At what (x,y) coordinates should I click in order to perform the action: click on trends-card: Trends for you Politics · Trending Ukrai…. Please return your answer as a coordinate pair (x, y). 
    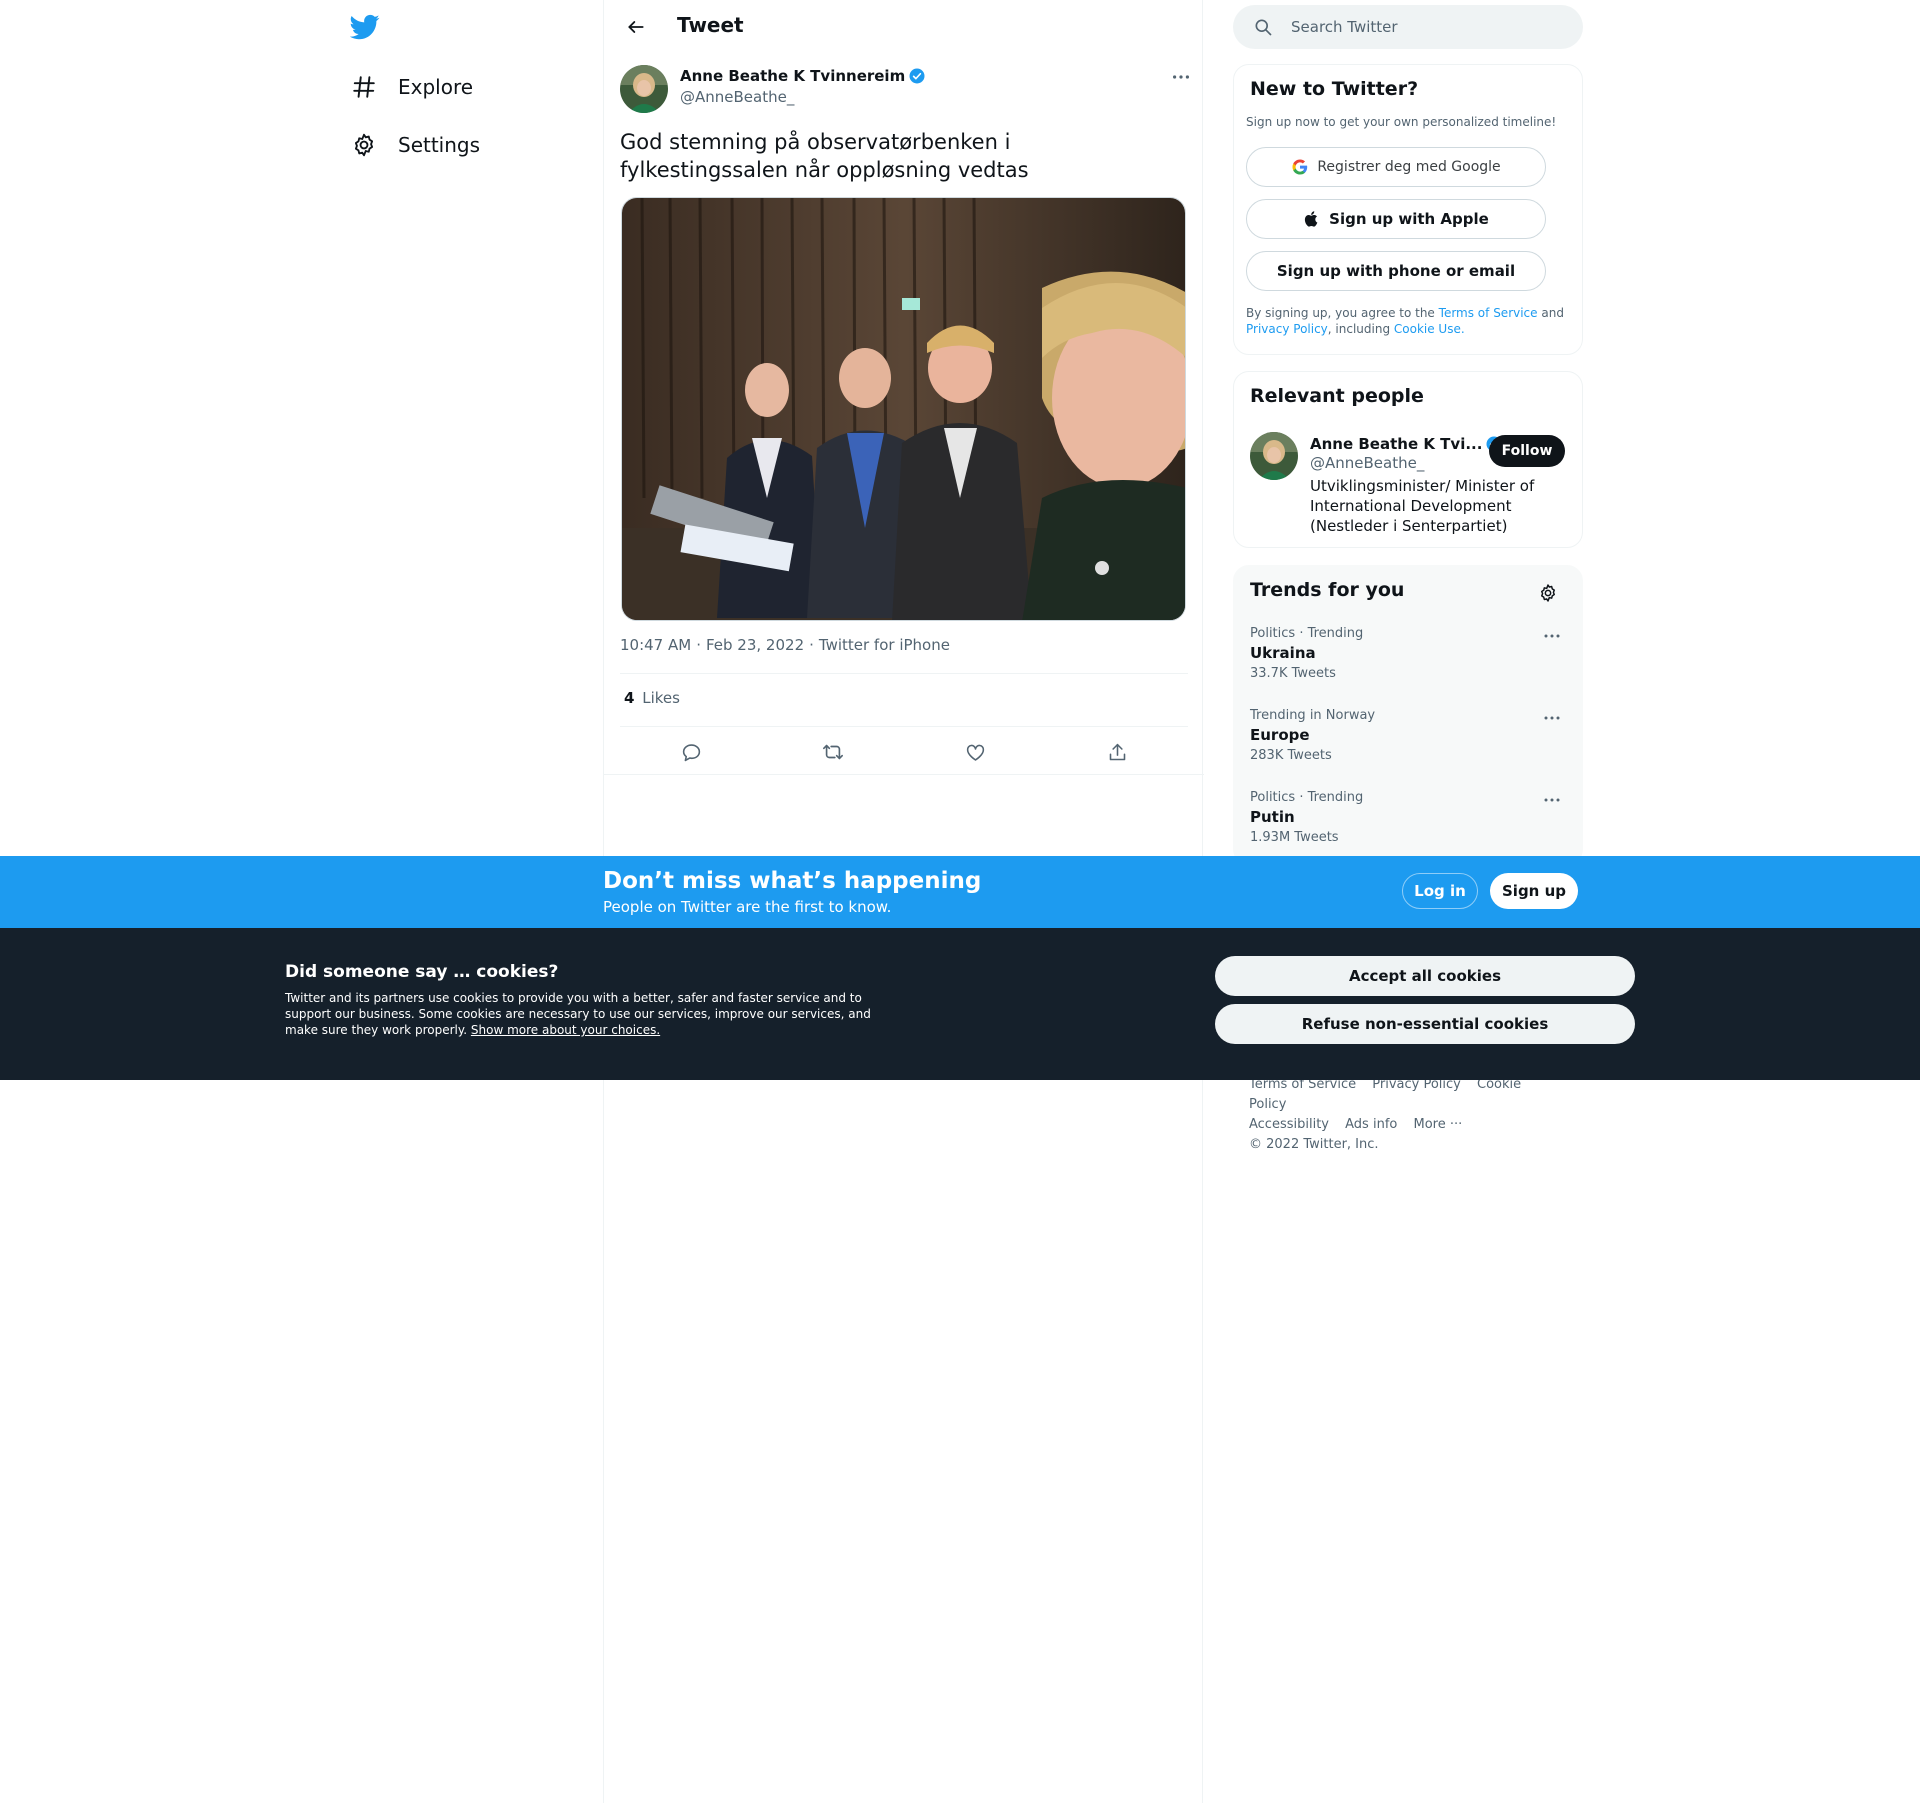
    Looking at the image, I should click on (1408, 715).